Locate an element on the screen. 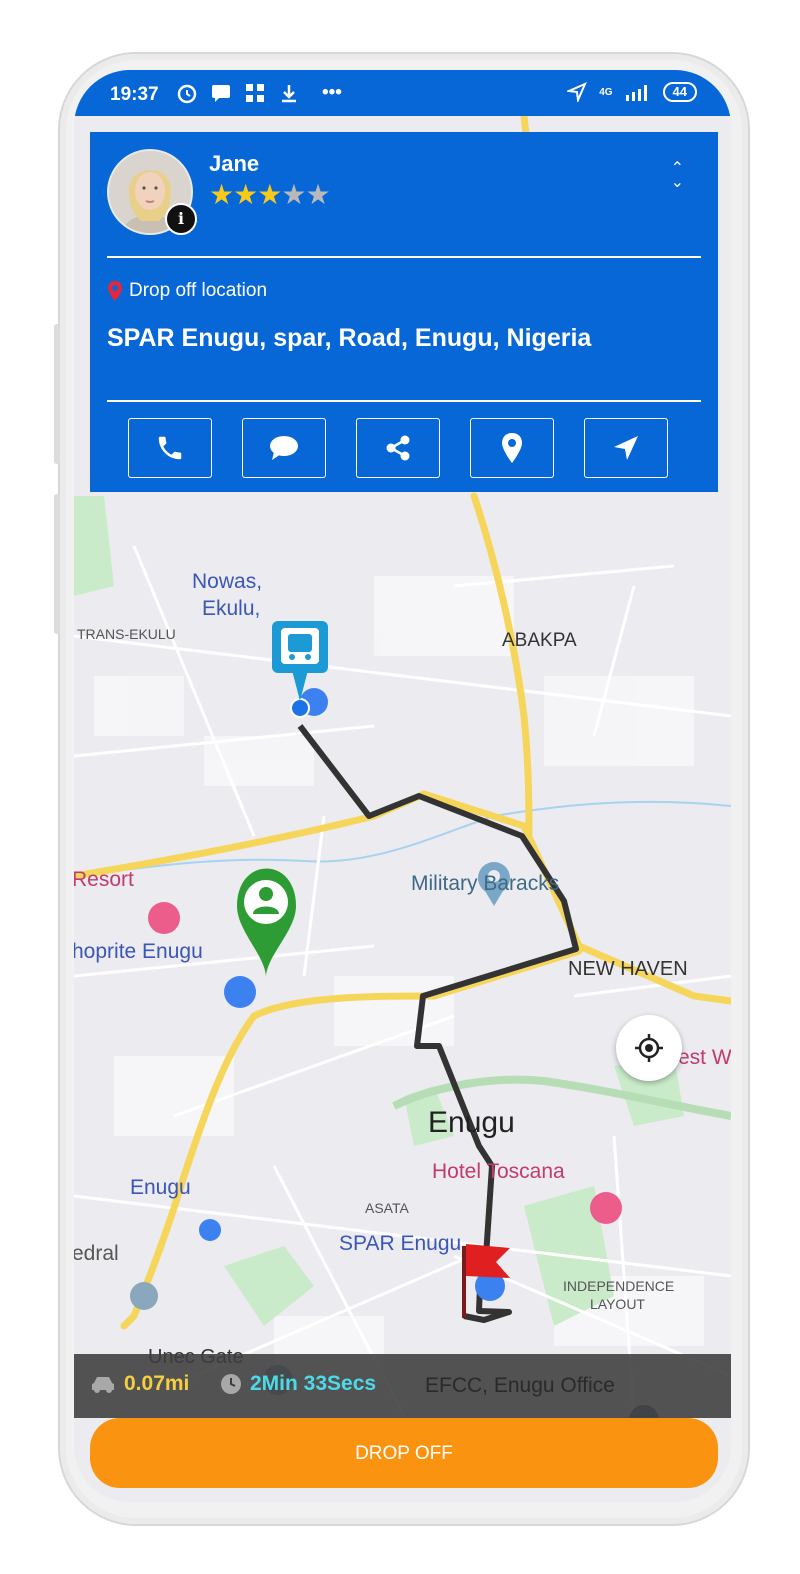 The width and height of the screenshot is (800, 1574). map-label-resort: Resort is located at coordinates (104, 879).